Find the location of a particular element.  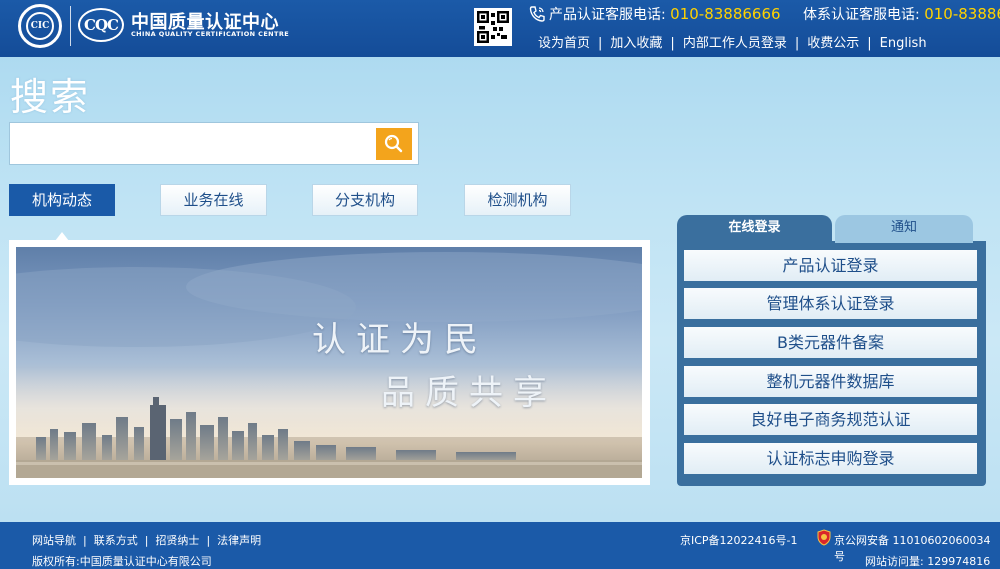

link-english: English is located at coordinates (903, 43).